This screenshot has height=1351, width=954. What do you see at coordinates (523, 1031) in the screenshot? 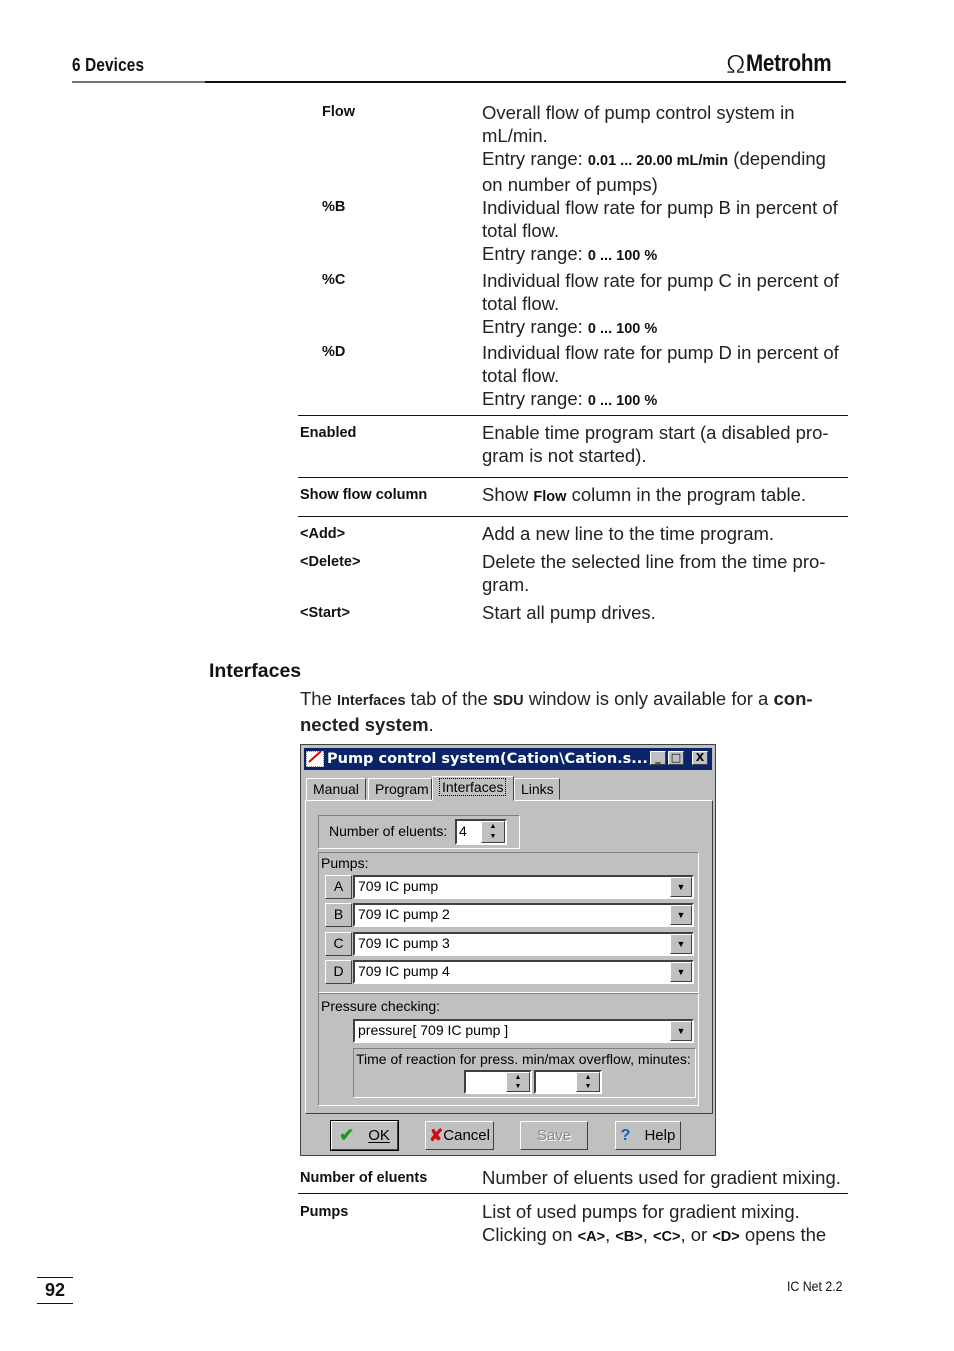
I see `pressure-select: pressure[ 709 IC pump ] ▼` at bounding box center [523, 1031].